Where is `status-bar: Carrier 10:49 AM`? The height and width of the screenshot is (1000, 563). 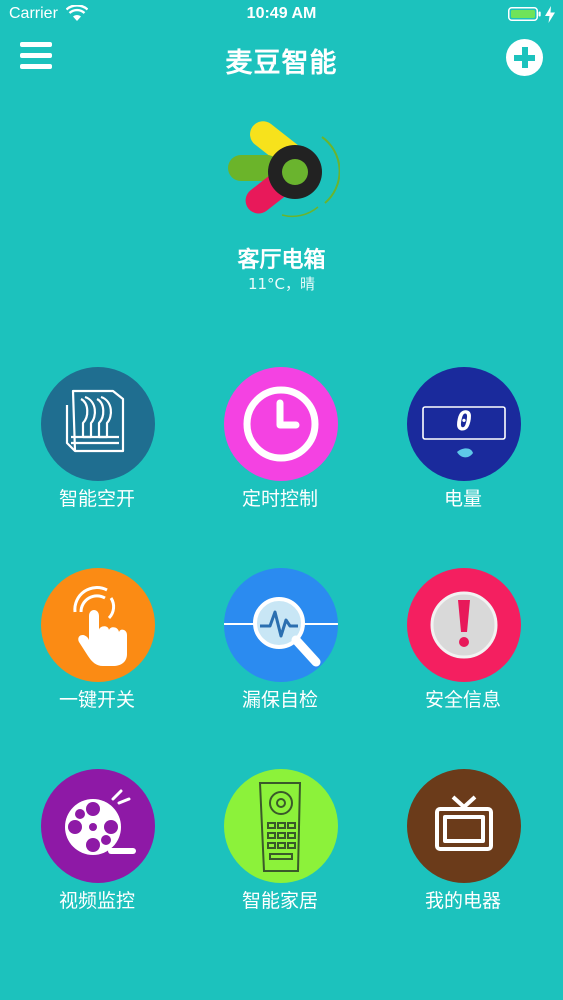 status-bar: Carrier 10:49 AM is located at coordinates (281, 15).